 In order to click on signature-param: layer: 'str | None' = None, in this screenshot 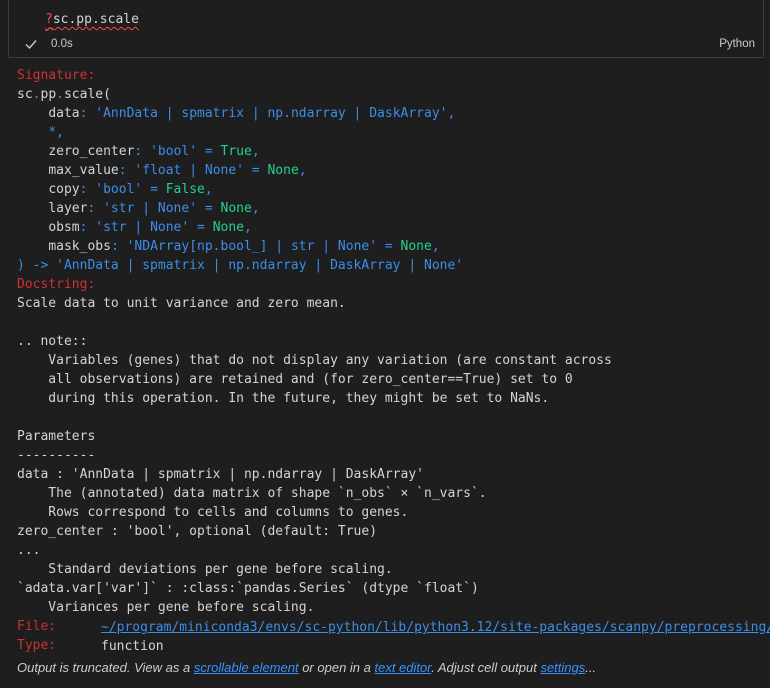, I will do `click(154, 208)`.